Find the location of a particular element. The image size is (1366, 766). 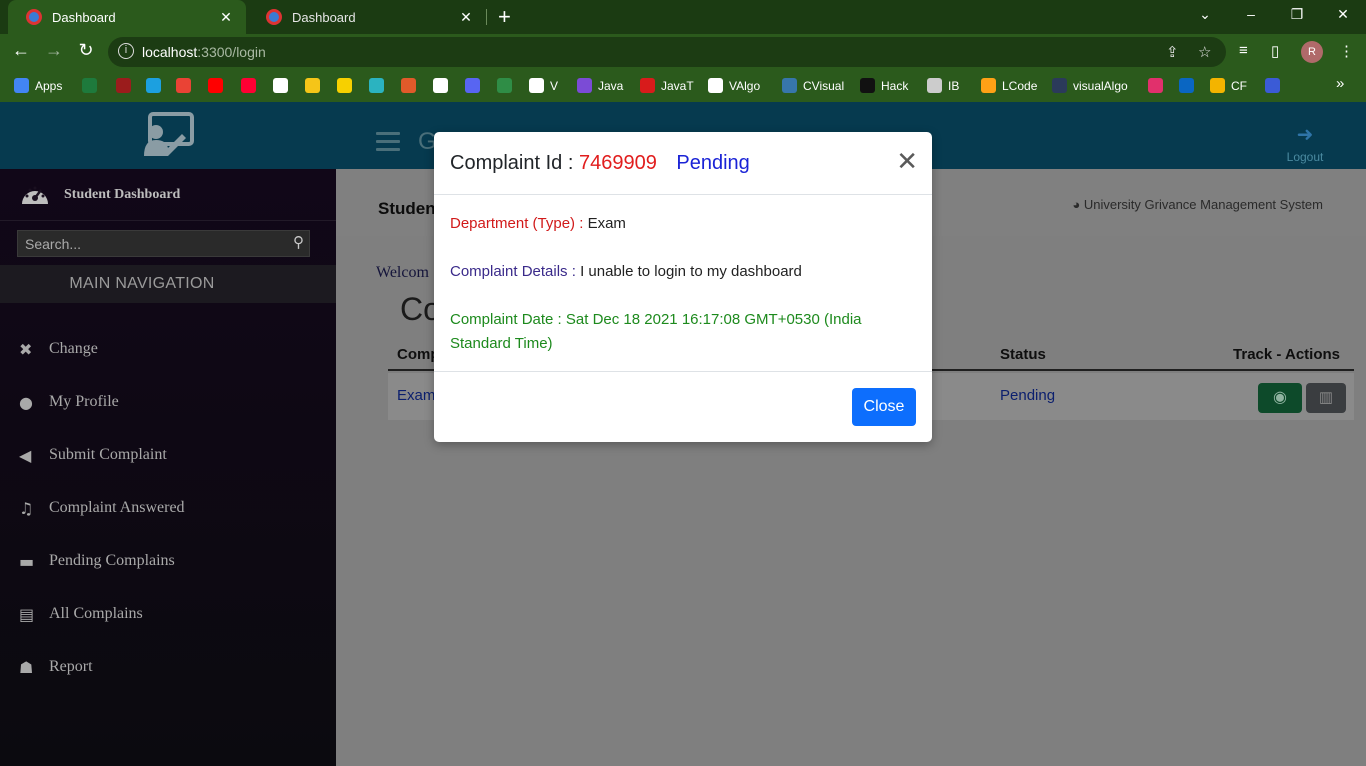

bookmark-star-icon: ☆ is located at coordinates (1204, 52).